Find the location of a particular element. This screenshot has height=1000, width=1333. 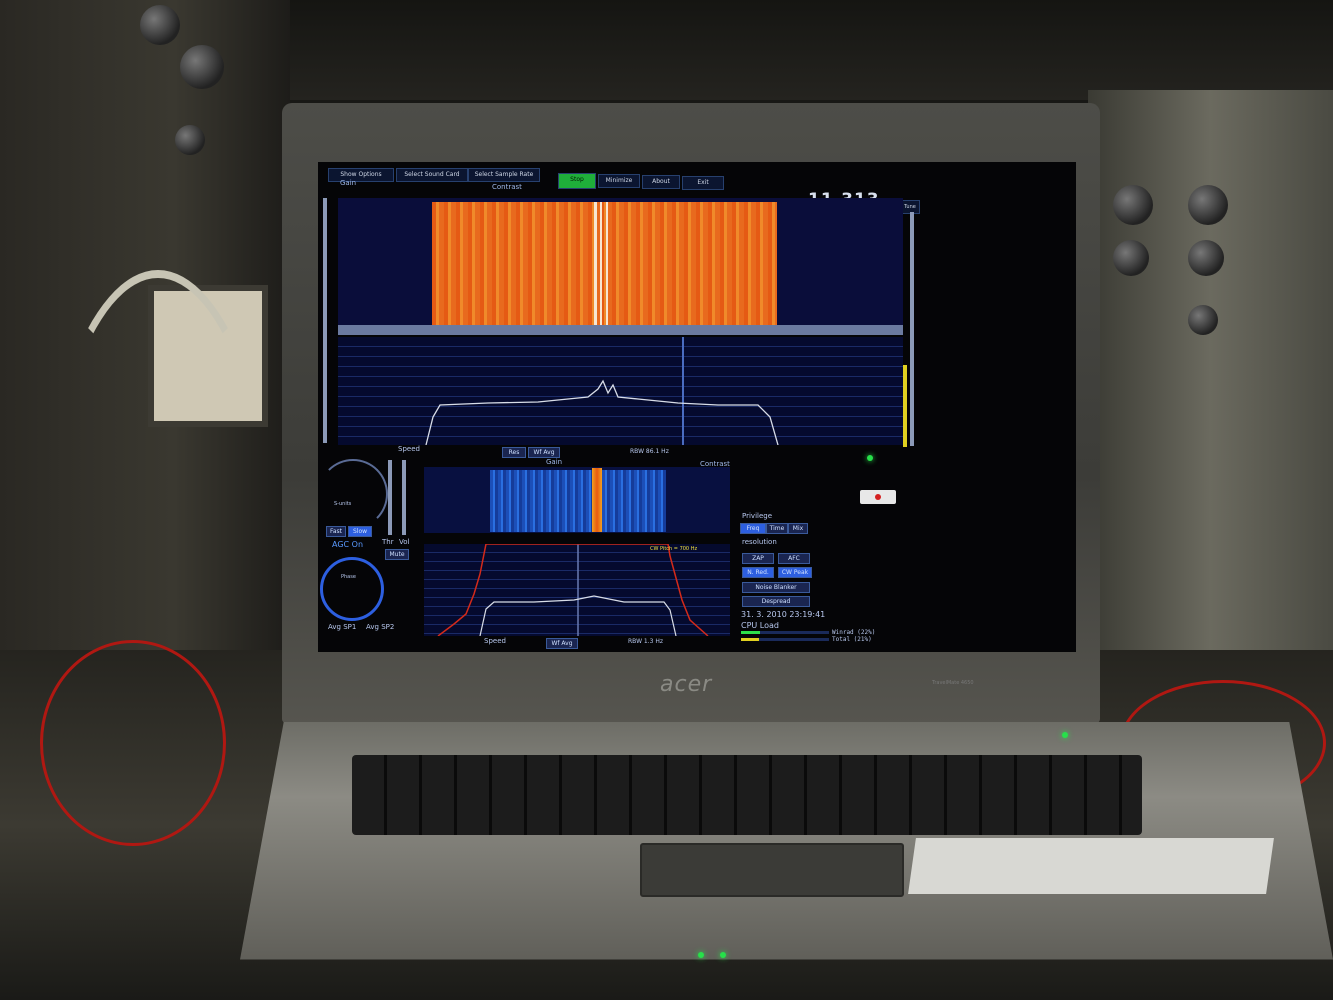

cpu-winrad-fill is located at coordinates (751, 632).